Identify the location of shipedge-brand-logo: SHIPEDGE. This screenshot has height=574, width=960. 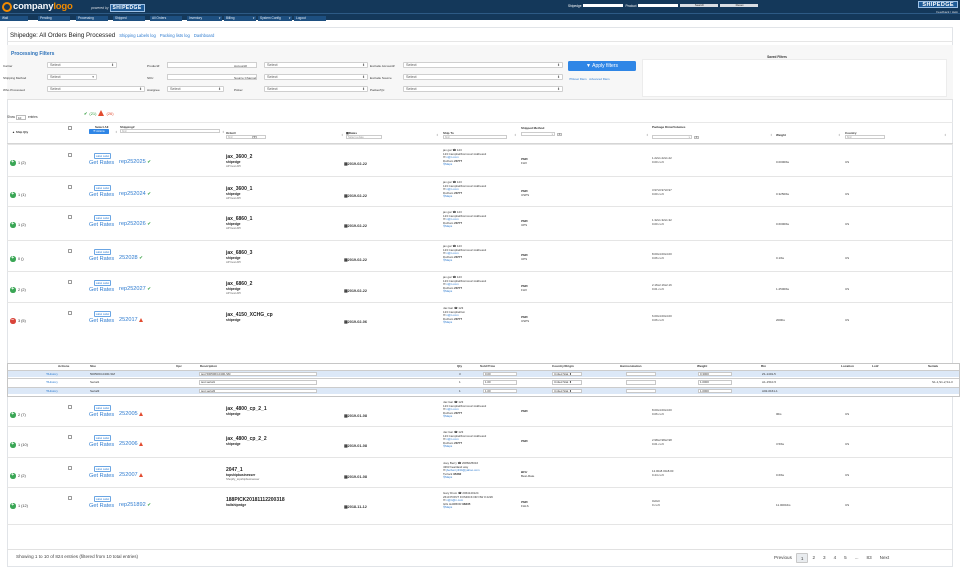
(938, 4).